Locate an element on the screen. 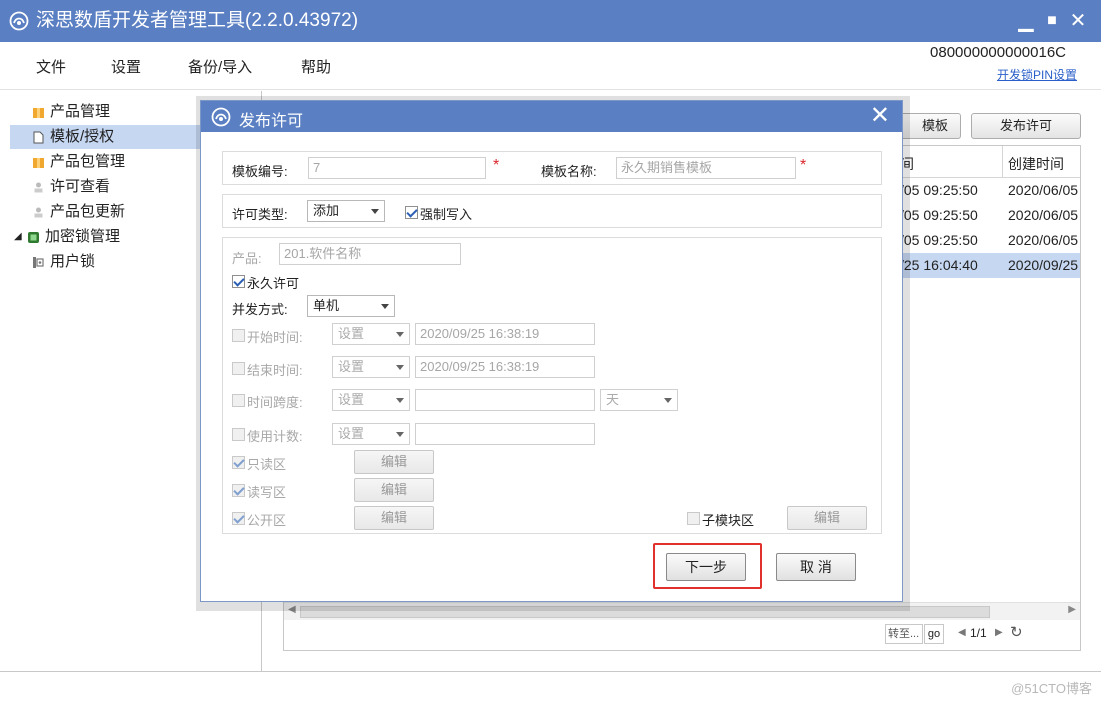 This screenshot has height=703, width=1101. usage-count-checkbox is located at coordinates (238, 434).